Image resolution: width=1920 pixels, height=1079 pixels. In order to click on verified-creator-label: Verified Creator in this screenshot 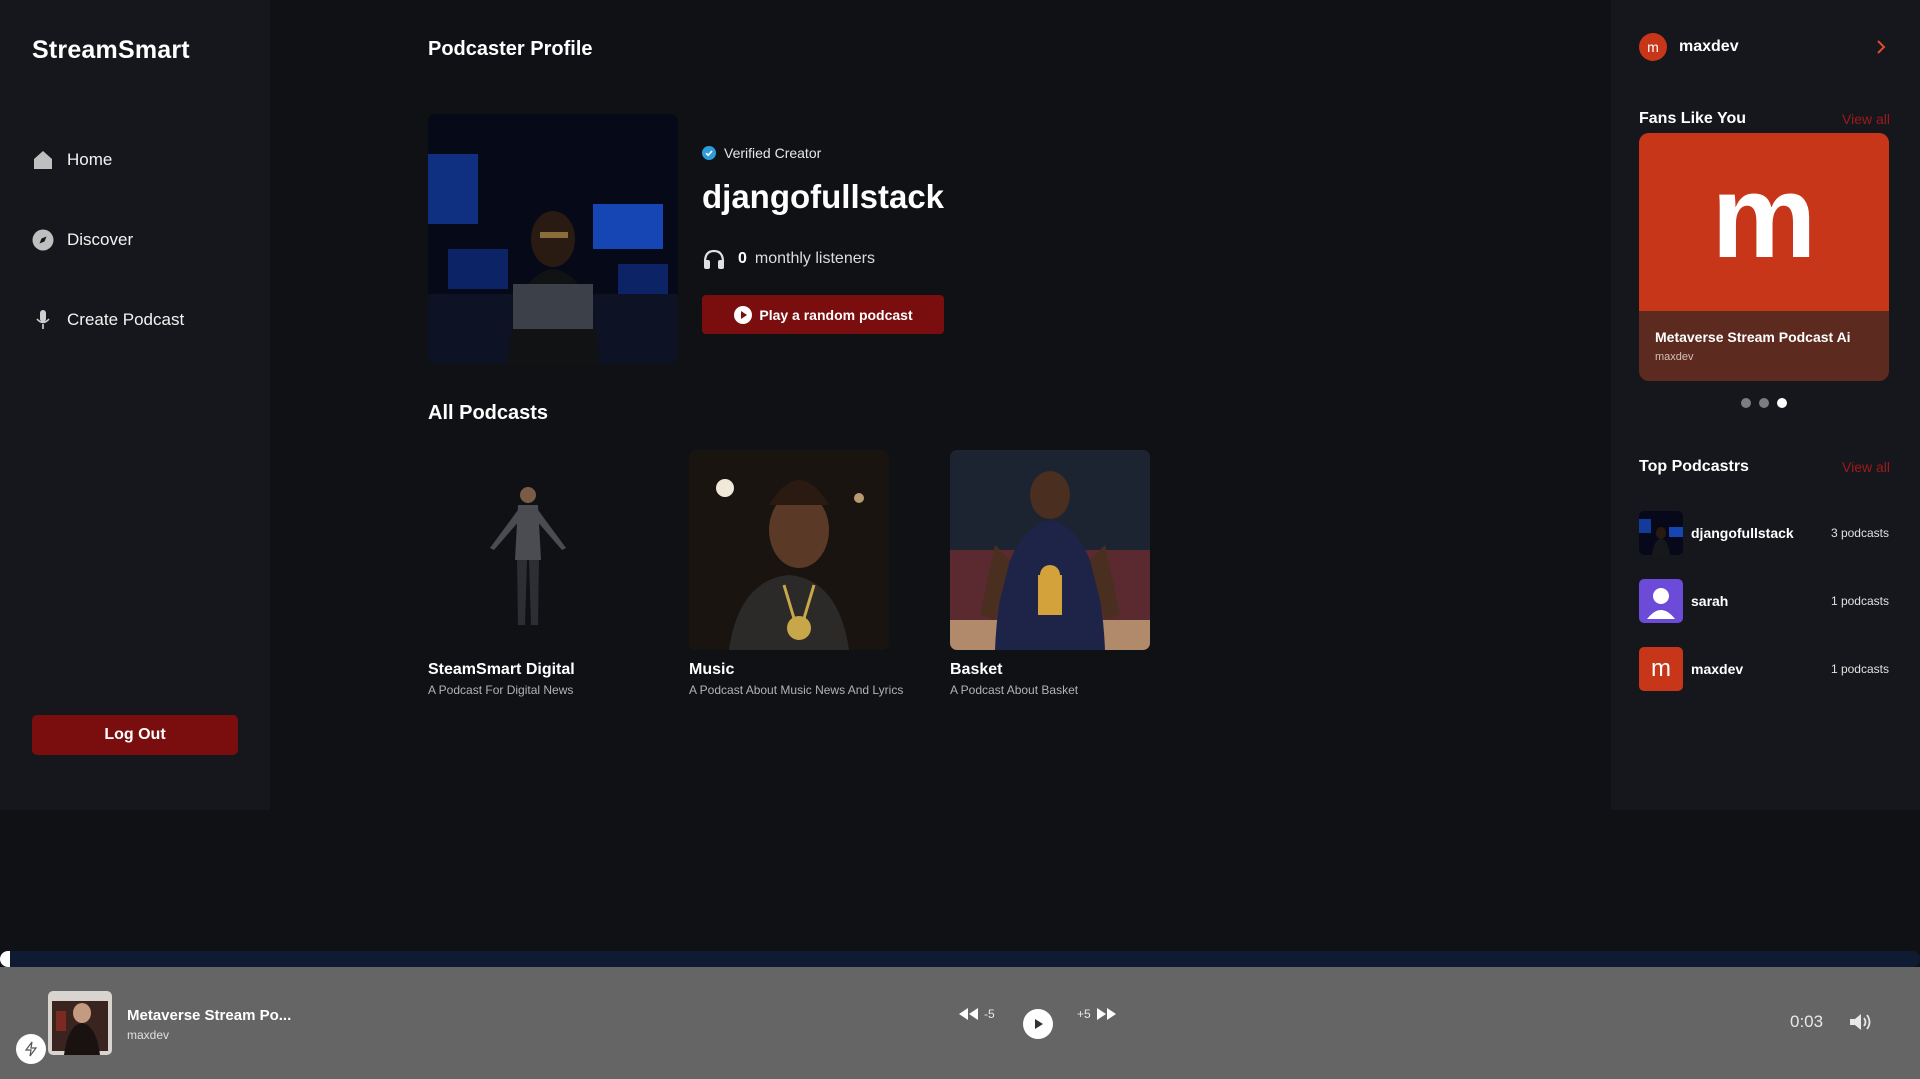, I will do `click(761, 153)`.